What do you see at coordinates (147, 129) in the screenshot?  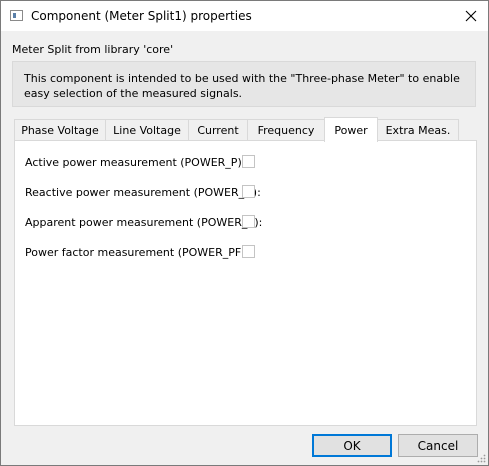 I see `tab-line-voltage: Line Voltage` at bounding box center [147, 129].